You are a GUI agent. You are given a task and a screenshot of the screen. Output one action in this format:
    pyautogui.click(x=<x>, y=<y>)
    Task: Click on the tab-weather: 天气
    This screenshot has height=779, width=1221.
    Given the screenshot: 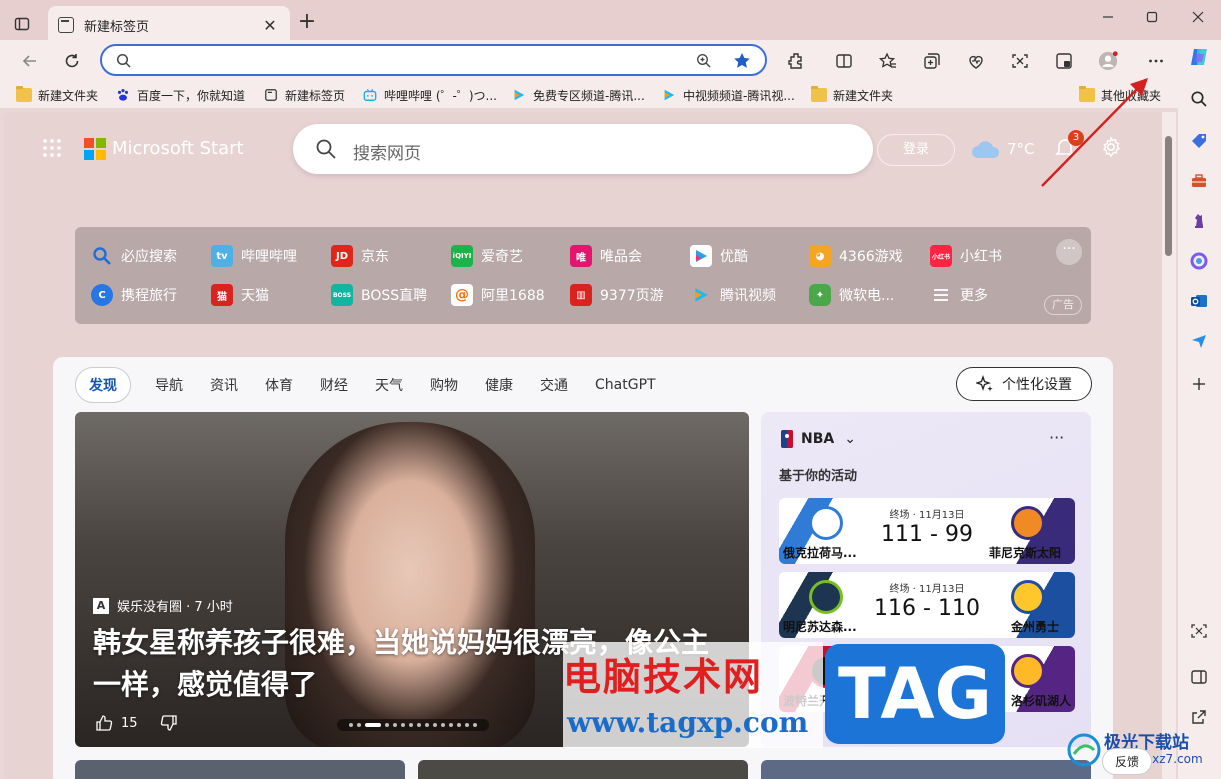 What is the action you would take?
    pyautogui.click(x=389, y=385)
    